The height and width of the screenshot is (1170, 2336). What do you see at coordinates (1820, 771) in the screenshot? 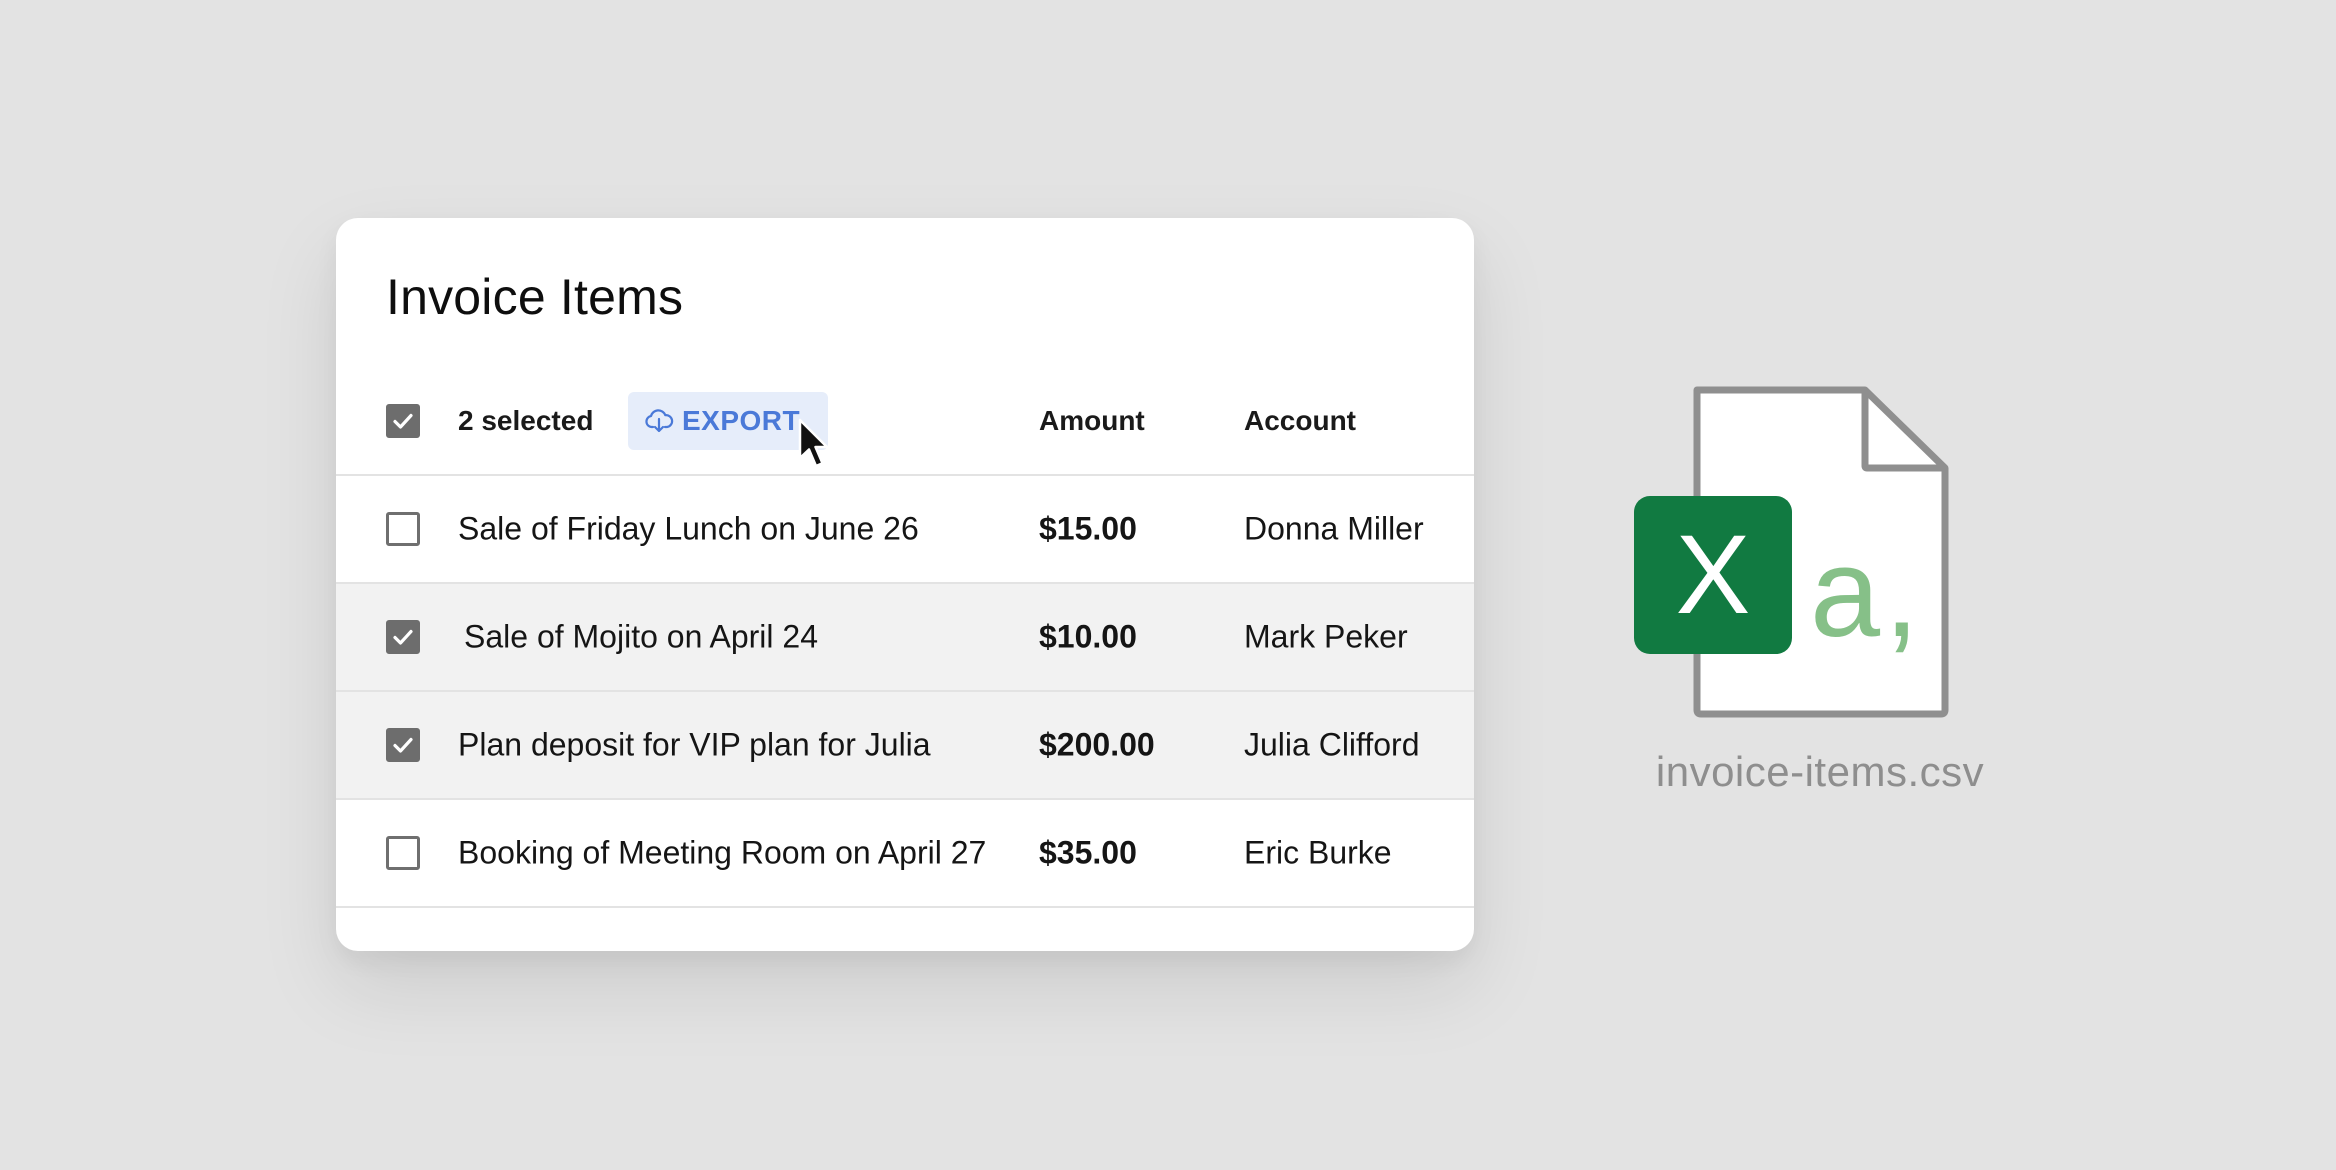
I see `file-name: invoice-items.csv` at bounding box center [1820, 771].